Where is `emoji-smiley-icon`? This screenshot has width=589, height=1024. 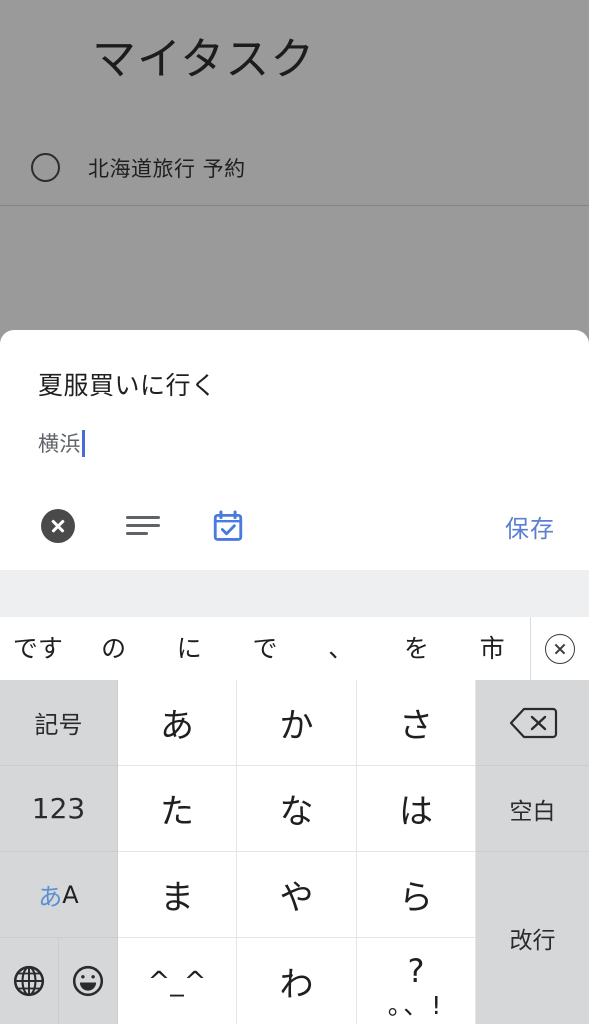 emoji-smiley-icon is located at coordinates (87, 981).